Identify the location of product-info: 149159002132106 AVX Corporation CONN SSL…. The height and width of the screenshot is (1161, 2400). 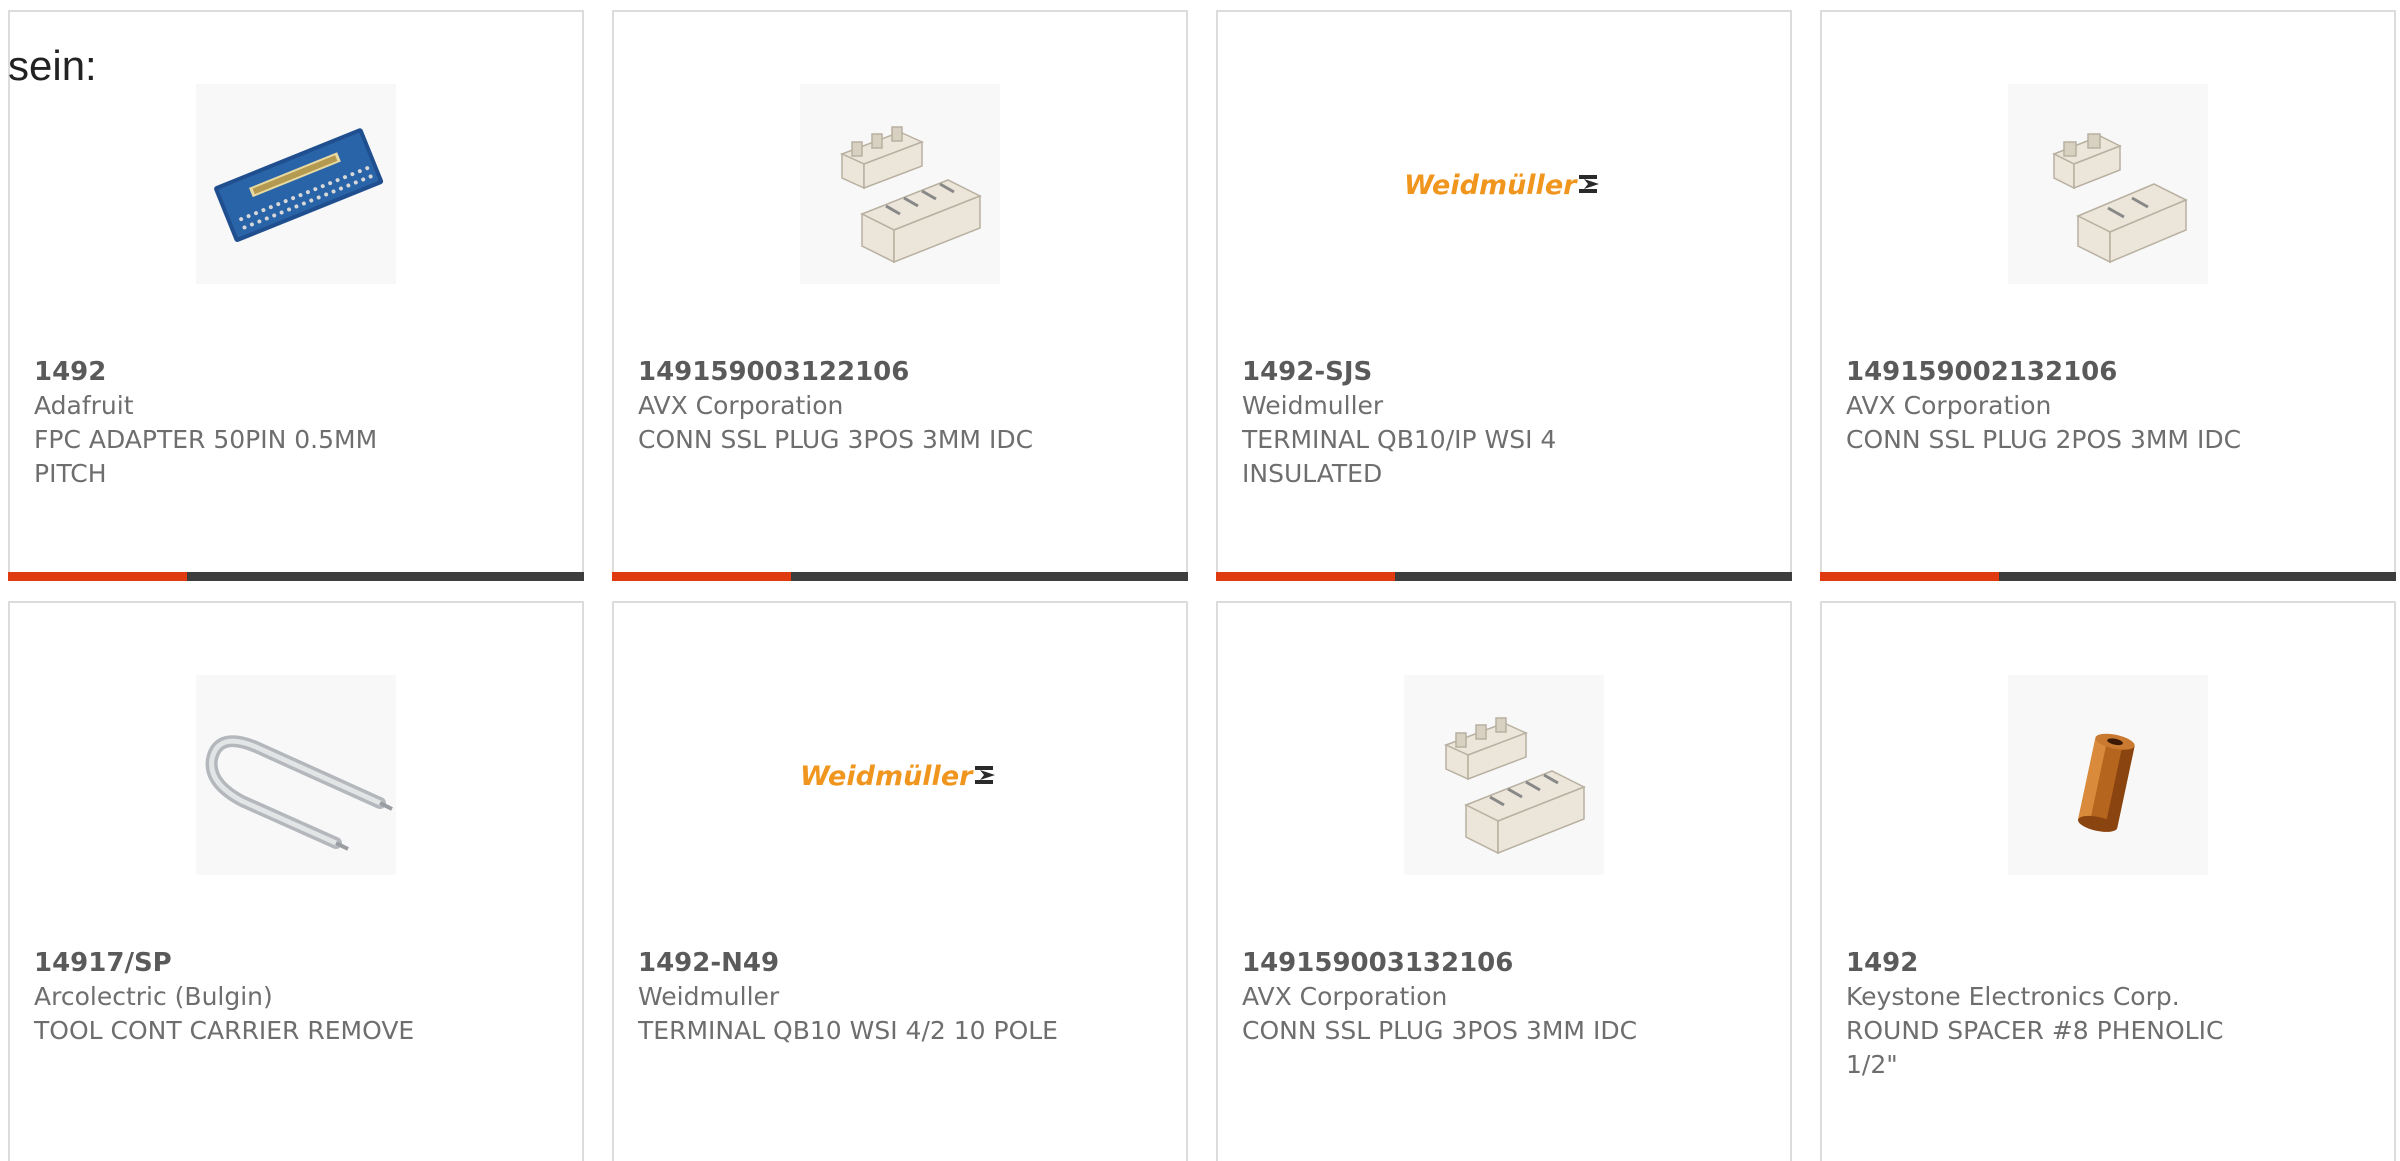
(2090, 406).